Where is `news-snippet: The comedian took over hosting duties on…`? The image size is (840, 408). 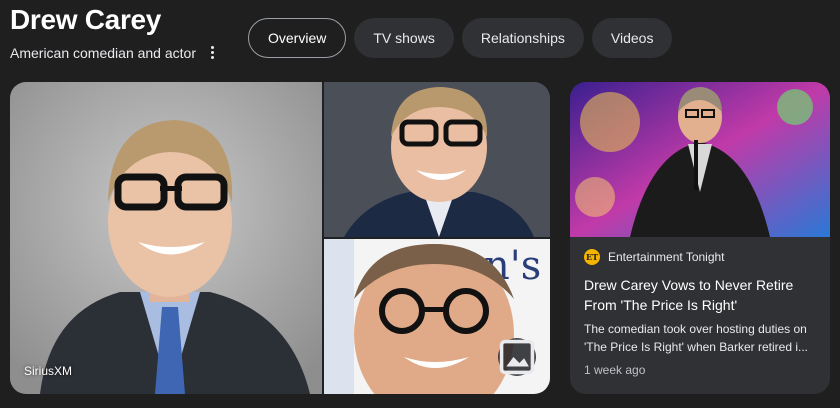 news-snippet: The comedian took over hosting duties on… is located at coordinates (702, 338).